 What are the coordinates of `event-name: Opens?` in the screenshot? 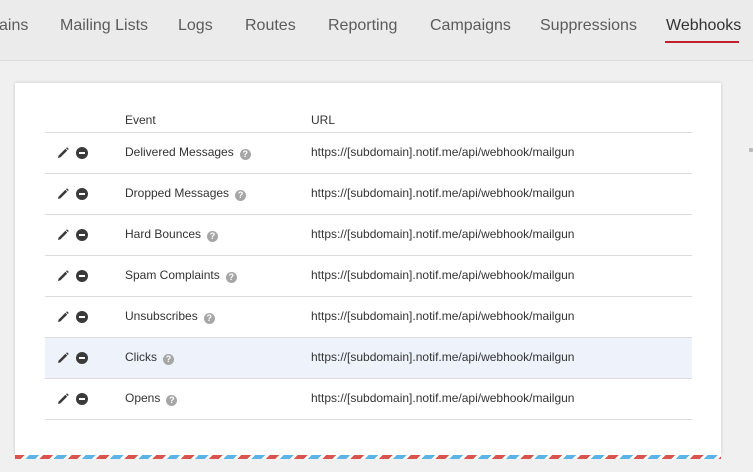 It's located at (151, 398).